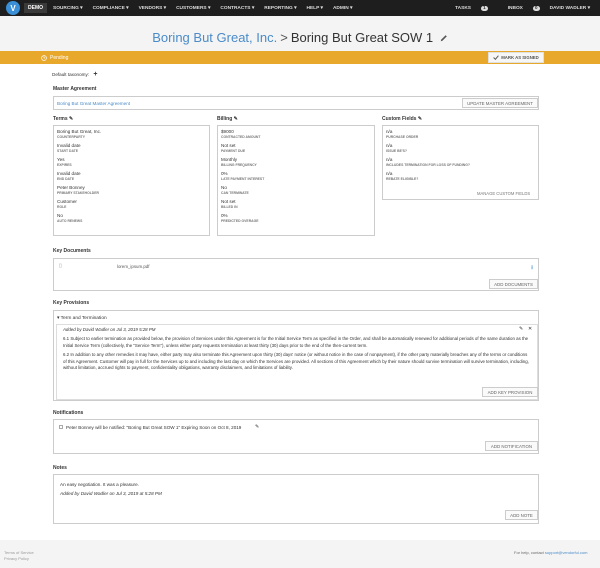 Image resolution: width=600 pixels, height=568 pixels. Describe the element at coordinates (133, 134) in the screenshot. I see `terms-field: Boring But Great, Inc. COUNTERPARTY` at that location.